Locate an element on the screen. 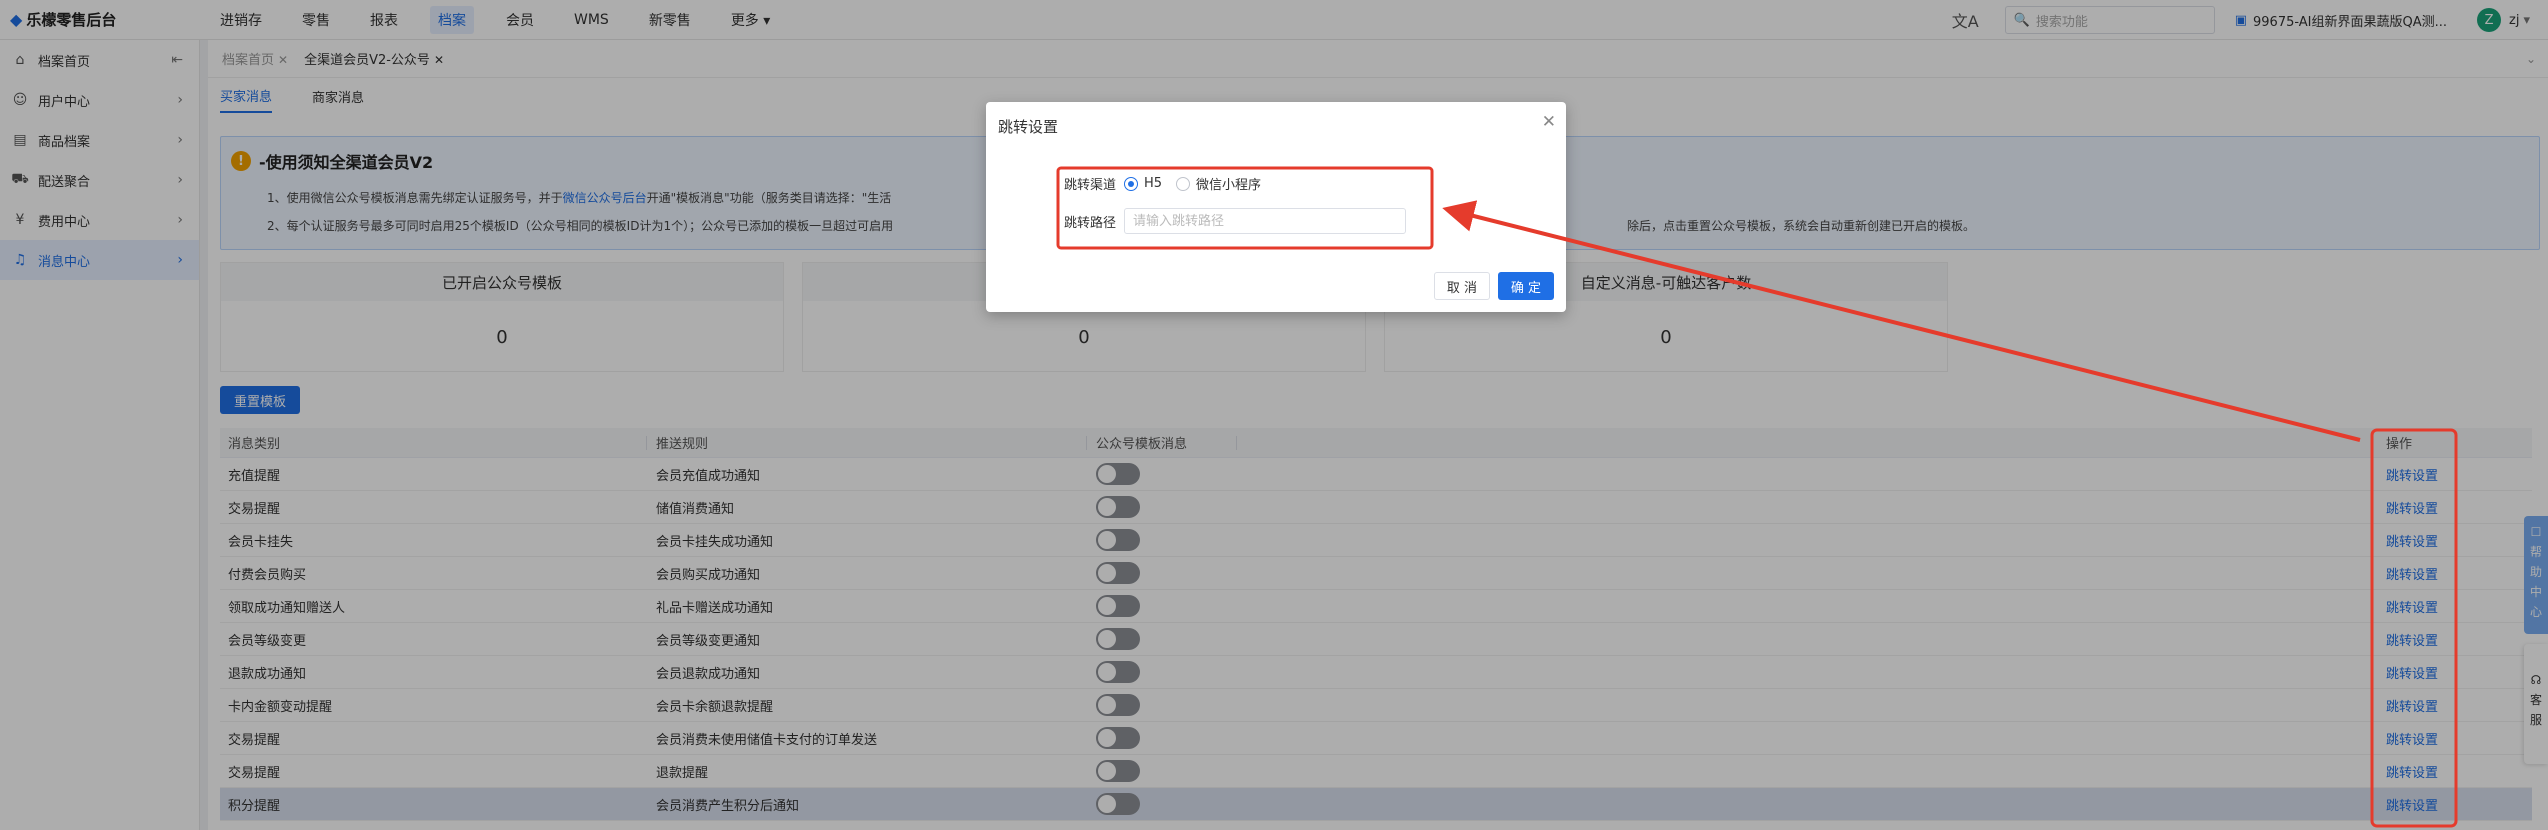  annotation-action-column-box is located at coordinates (2414, 628).